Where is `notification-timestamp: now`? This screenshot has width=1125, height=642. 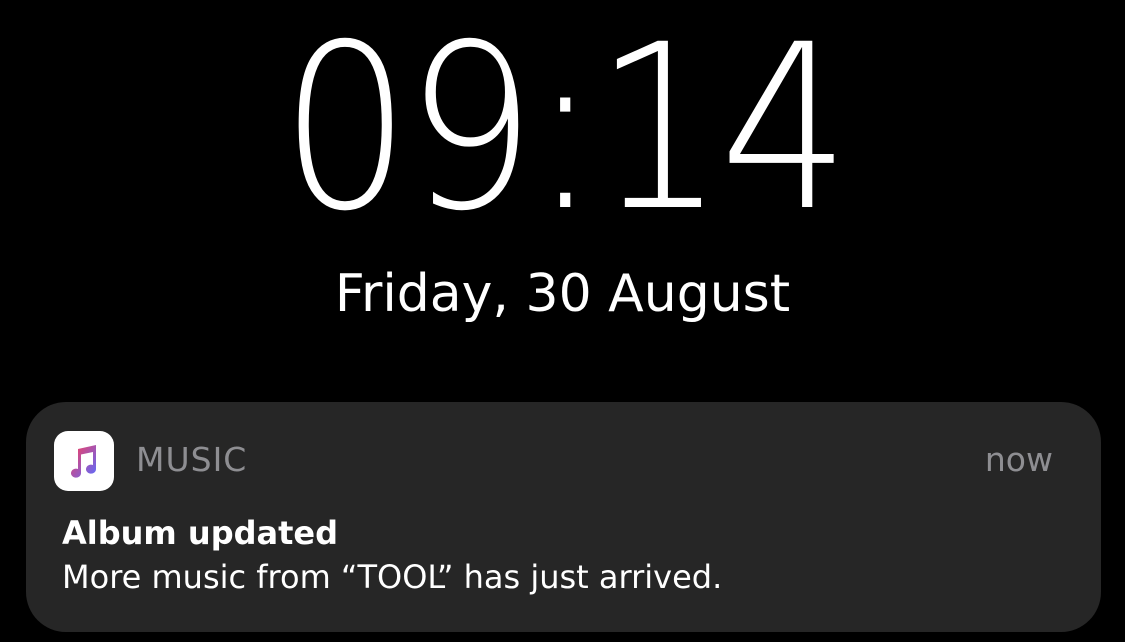 notification-timestamp: now is located at coordinates (1018, 459).